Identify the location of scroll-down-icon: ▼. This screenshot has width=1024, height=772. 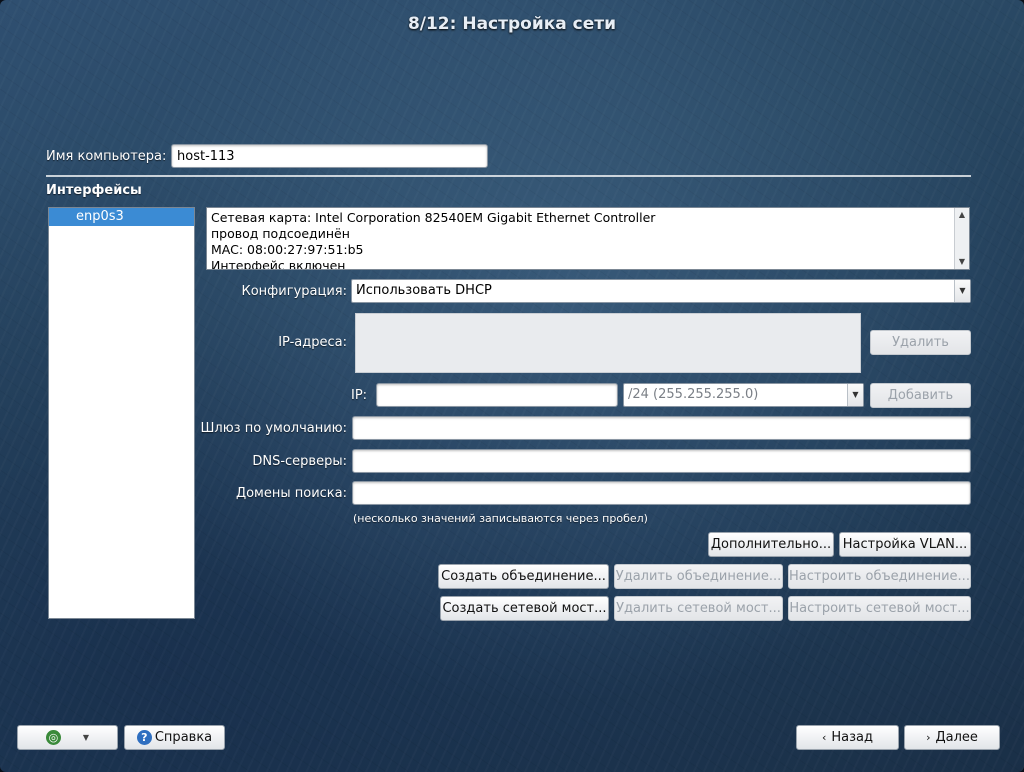
(962, 262).